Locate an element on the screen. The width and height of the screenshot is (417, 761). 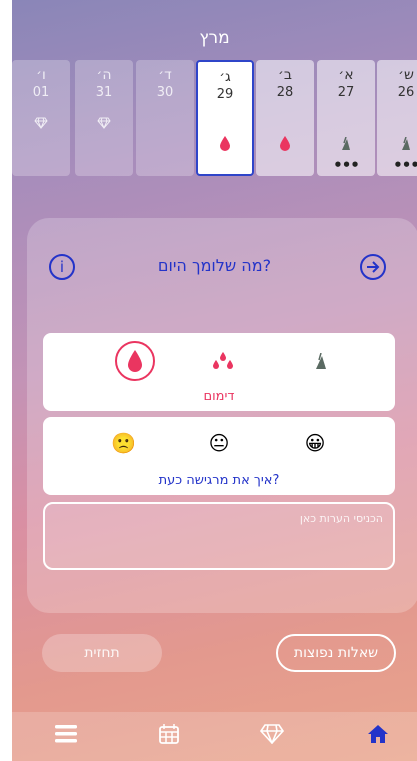
sad-face-icon: 🙁 is located at coordinates (123, 443).